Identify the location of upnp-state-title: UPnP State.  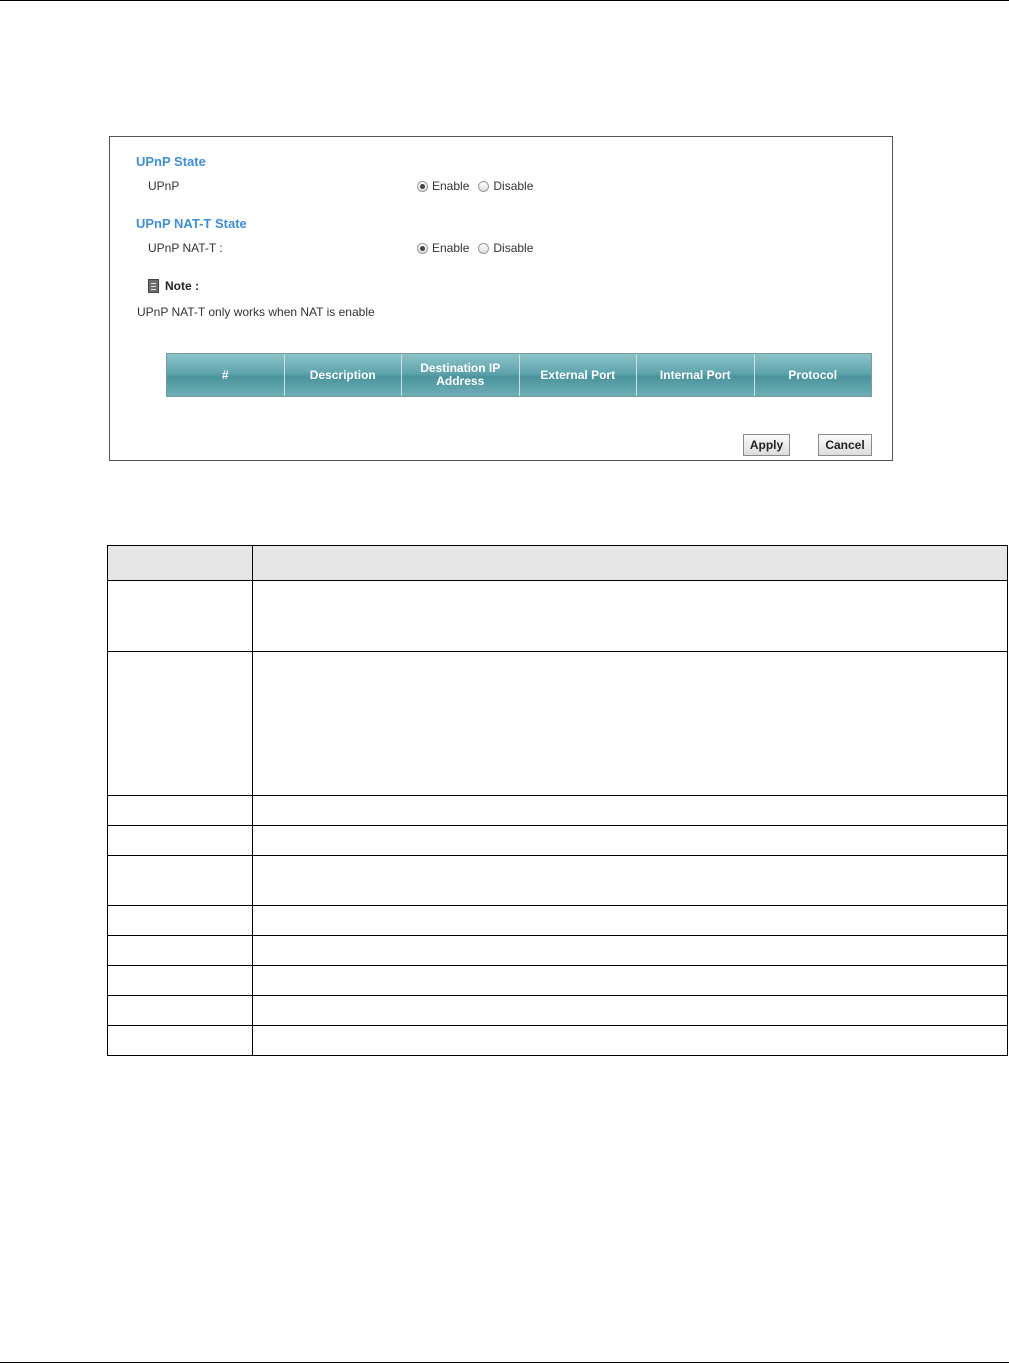
(171, 161).